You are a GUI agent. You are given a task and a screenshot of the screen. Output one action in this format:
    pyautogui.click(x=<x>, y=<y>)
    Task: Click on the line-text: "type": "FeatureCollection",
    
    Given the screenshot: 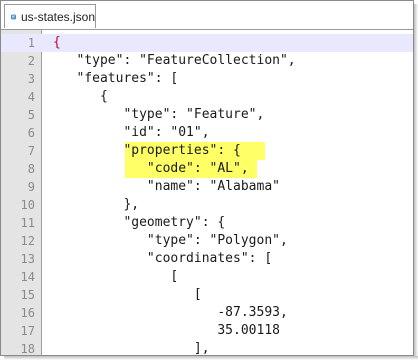 What is the action you would take?
    pyautogui.click(x=174, y=60)
    